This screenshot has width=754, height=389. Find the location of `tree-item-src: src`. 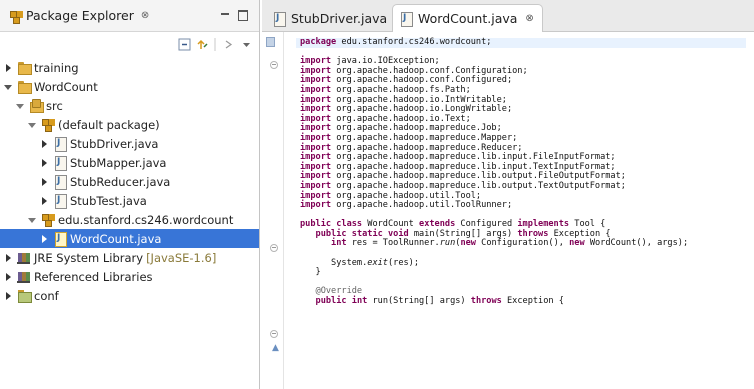

tree-item-src: src is located at coordinates (129, 105).